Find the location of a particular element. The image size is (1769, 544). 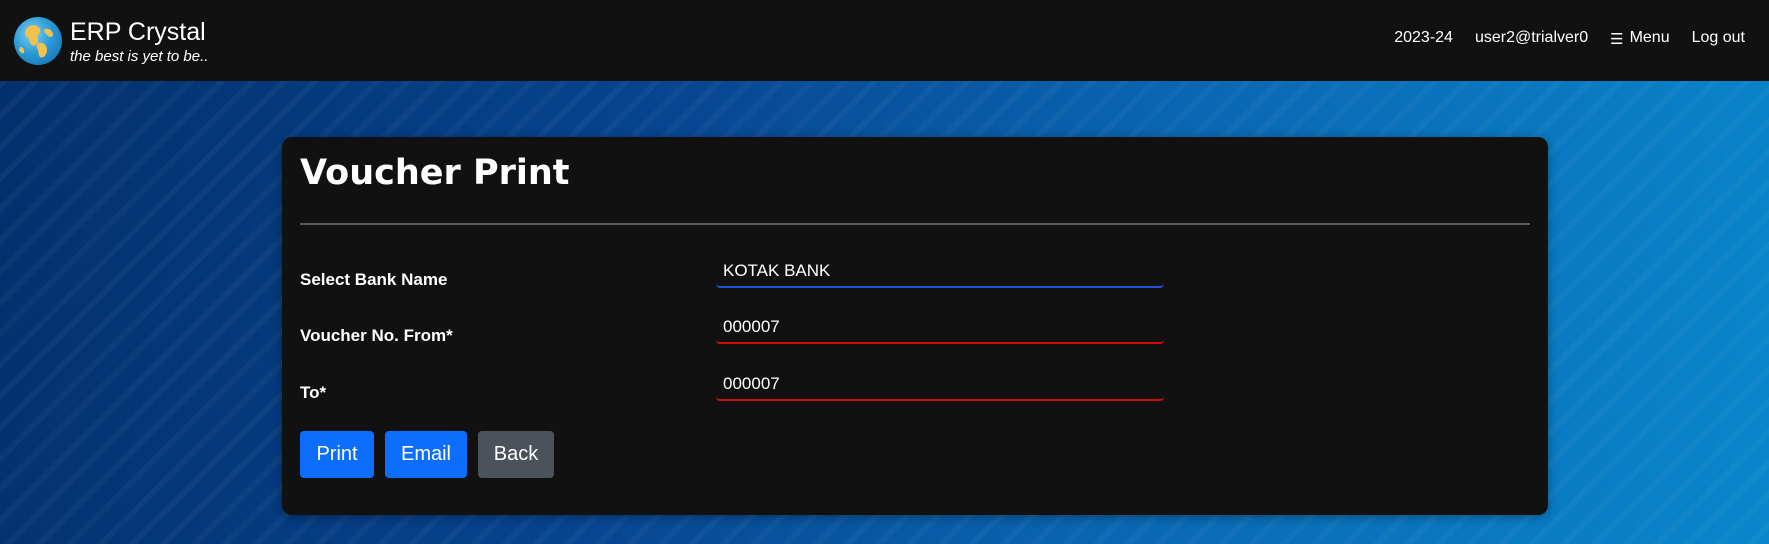

financial-year: 2023-24 is located at coordinates (1423, 37).